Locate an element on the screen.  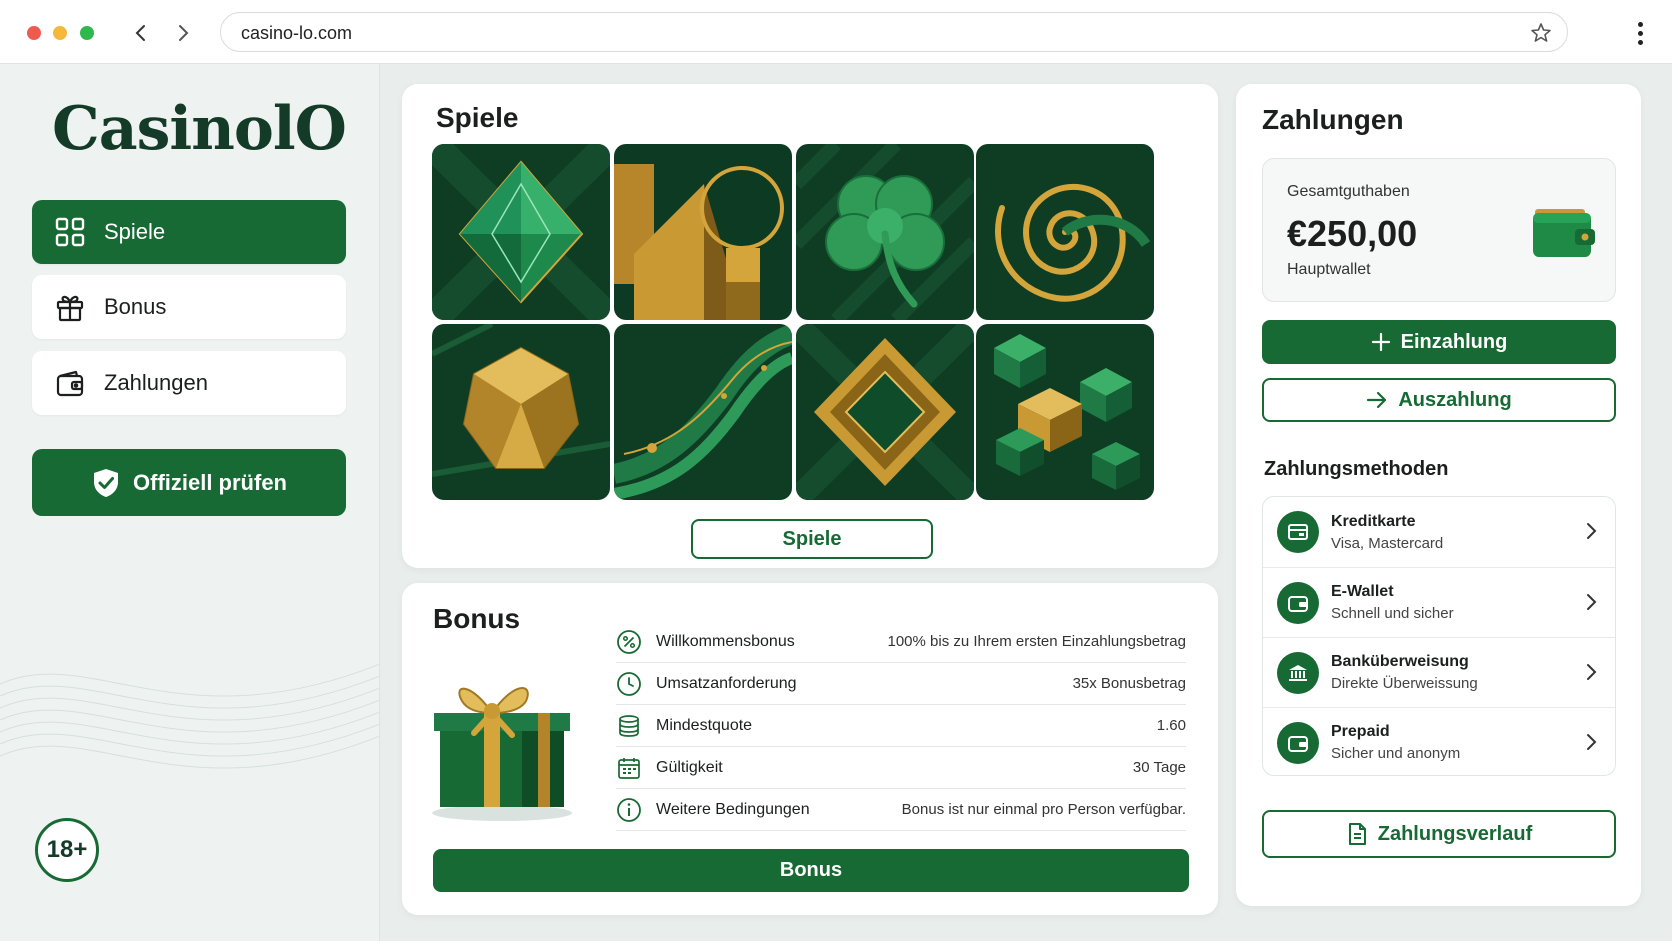
shield-check-icon is located at coordinates (106, 482).